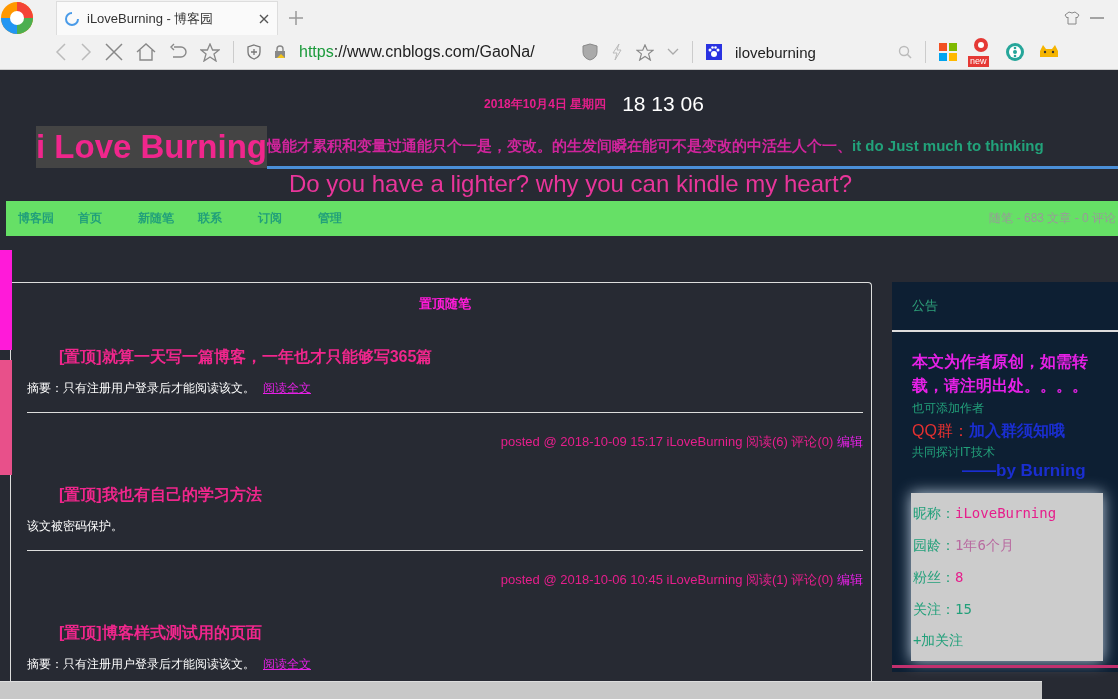 The width and height of the screenshot is (1118, 699). I want to click on new-tab-icon, so click(296, 17).